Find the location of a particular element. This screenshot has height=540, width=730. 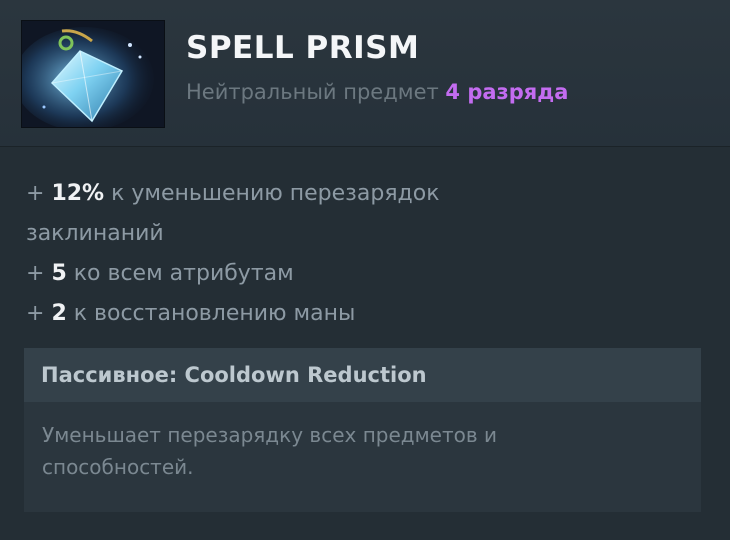

stat-text: к уменьшению перезарядок is located at coordinates (275, 193).